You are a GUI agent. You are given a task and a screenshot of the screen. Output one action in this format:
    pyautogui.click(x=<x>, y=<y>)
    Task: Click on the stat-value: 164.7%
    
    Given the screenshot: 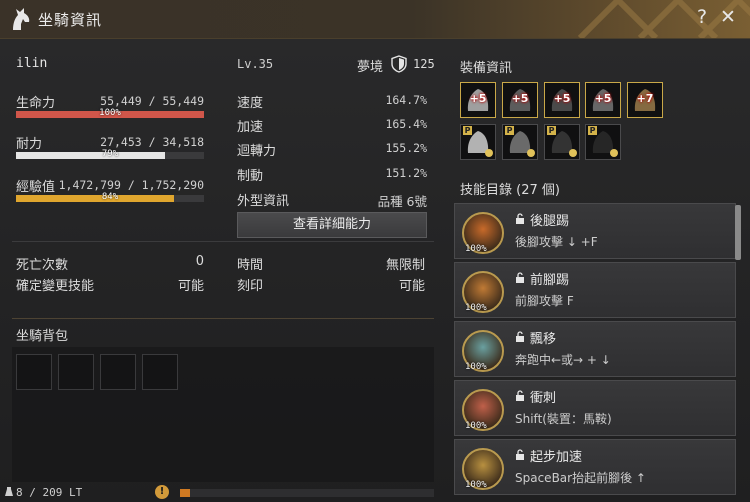 What is the action you would take?
    pyautogui.click(x=406, y=100)
    